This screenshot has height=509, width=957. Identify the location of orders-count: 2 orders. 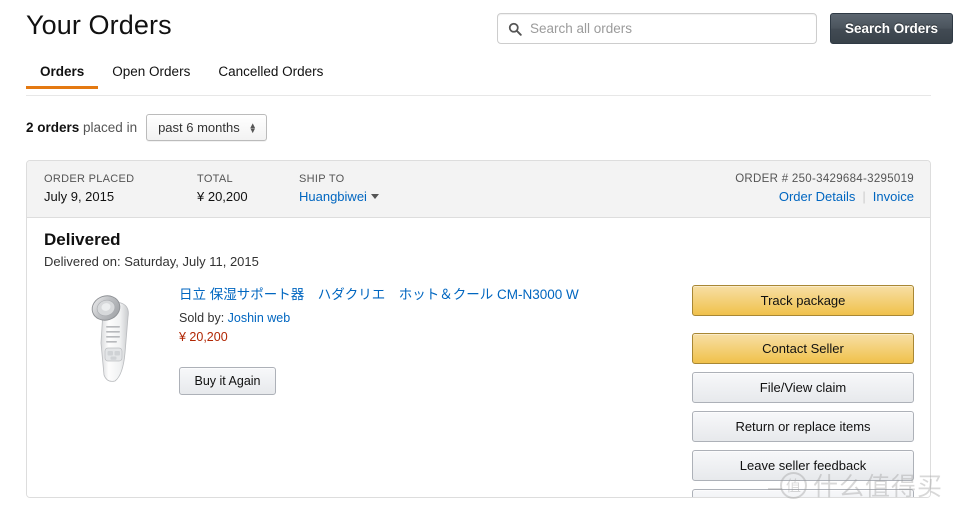
(53, 127).